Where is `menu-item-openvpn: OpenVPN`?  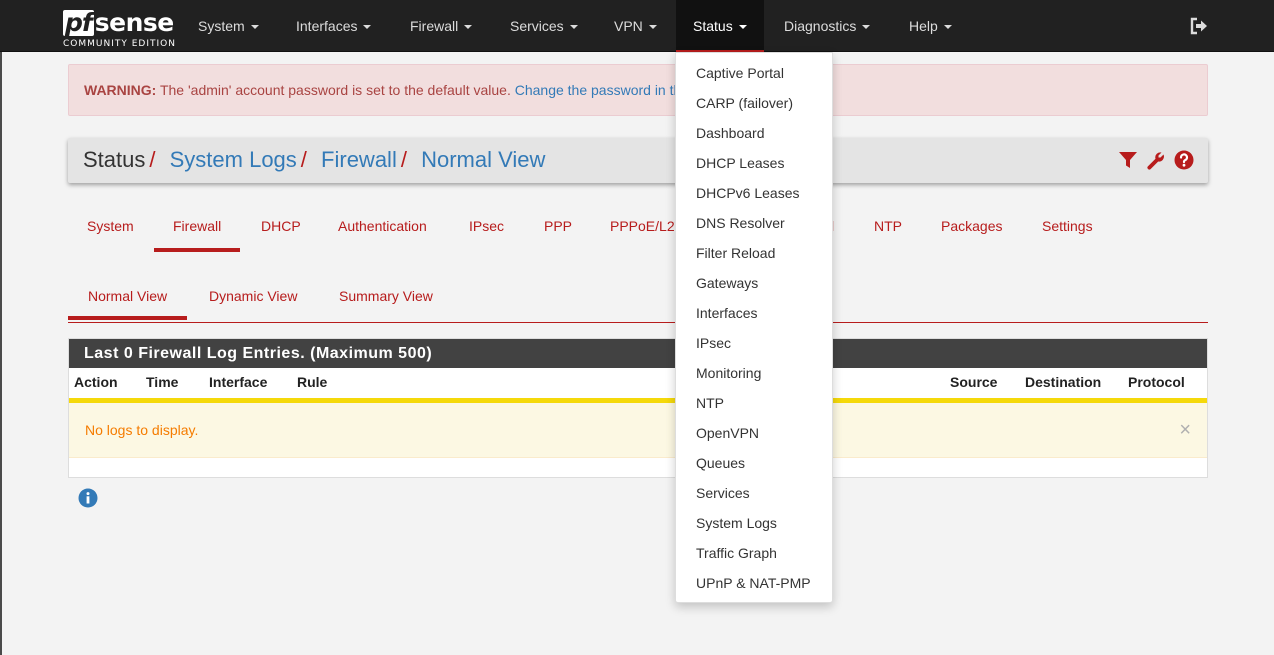
menu-item-openvpn: OpenVPN is located at coordinates (754, 433).